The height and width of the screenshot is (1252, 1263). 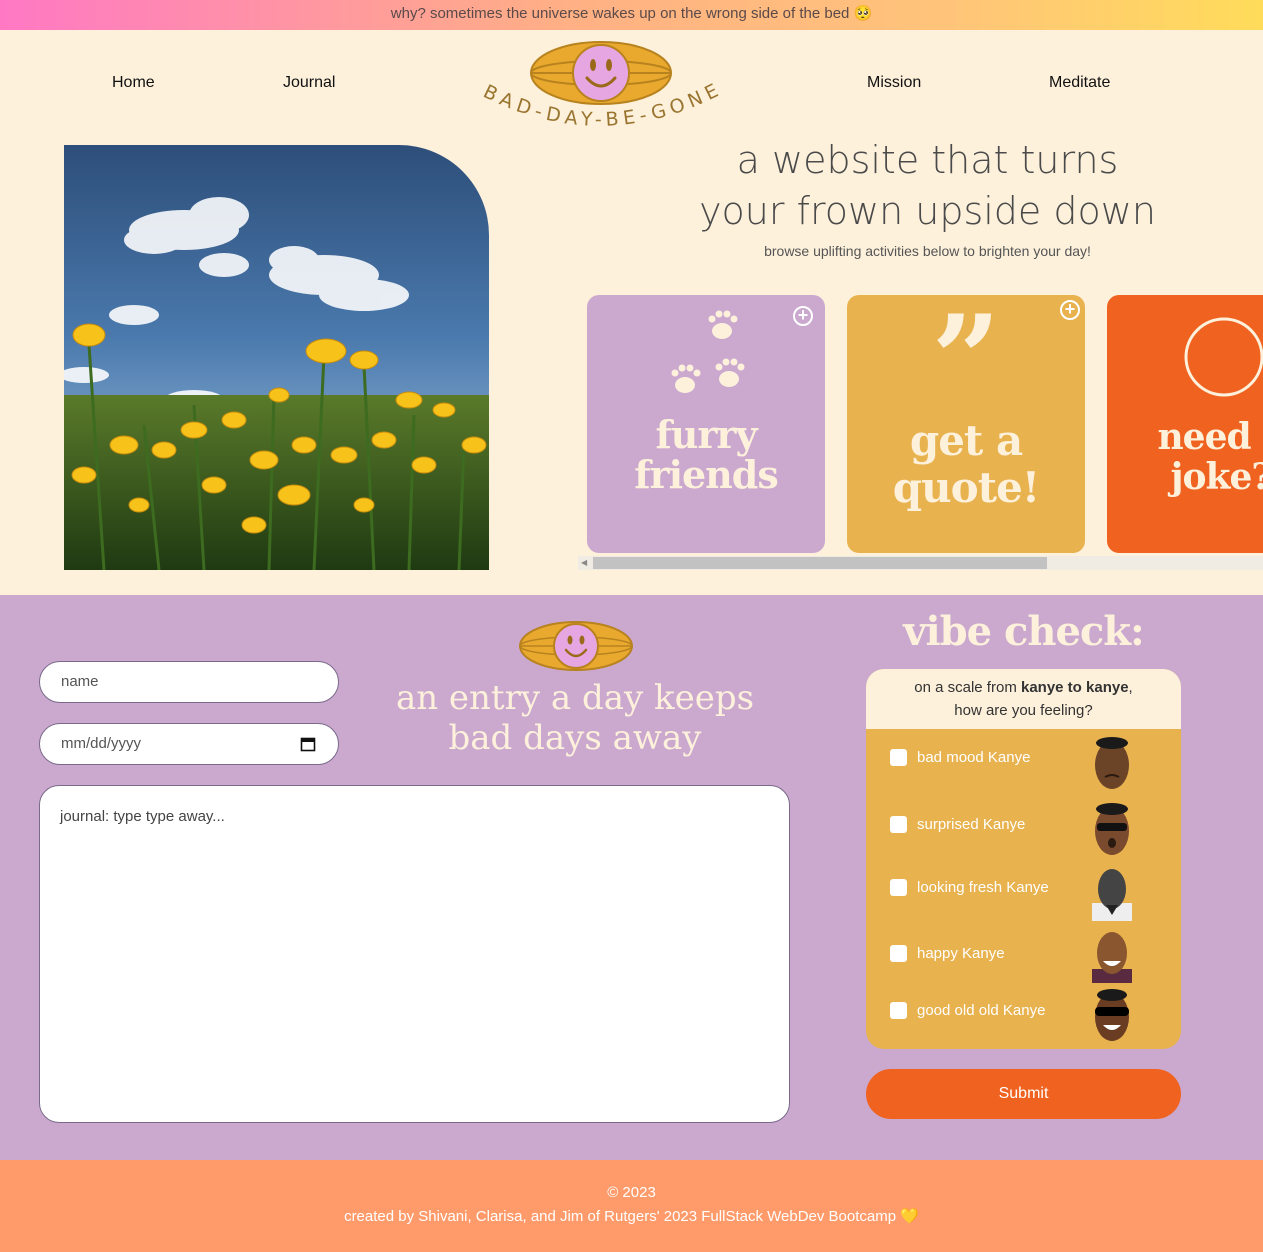 What do you see at coordinates (1210, 437) in the screenshot?
I see `card-joke-label-1: need a` at bounding box center [1210, 437].